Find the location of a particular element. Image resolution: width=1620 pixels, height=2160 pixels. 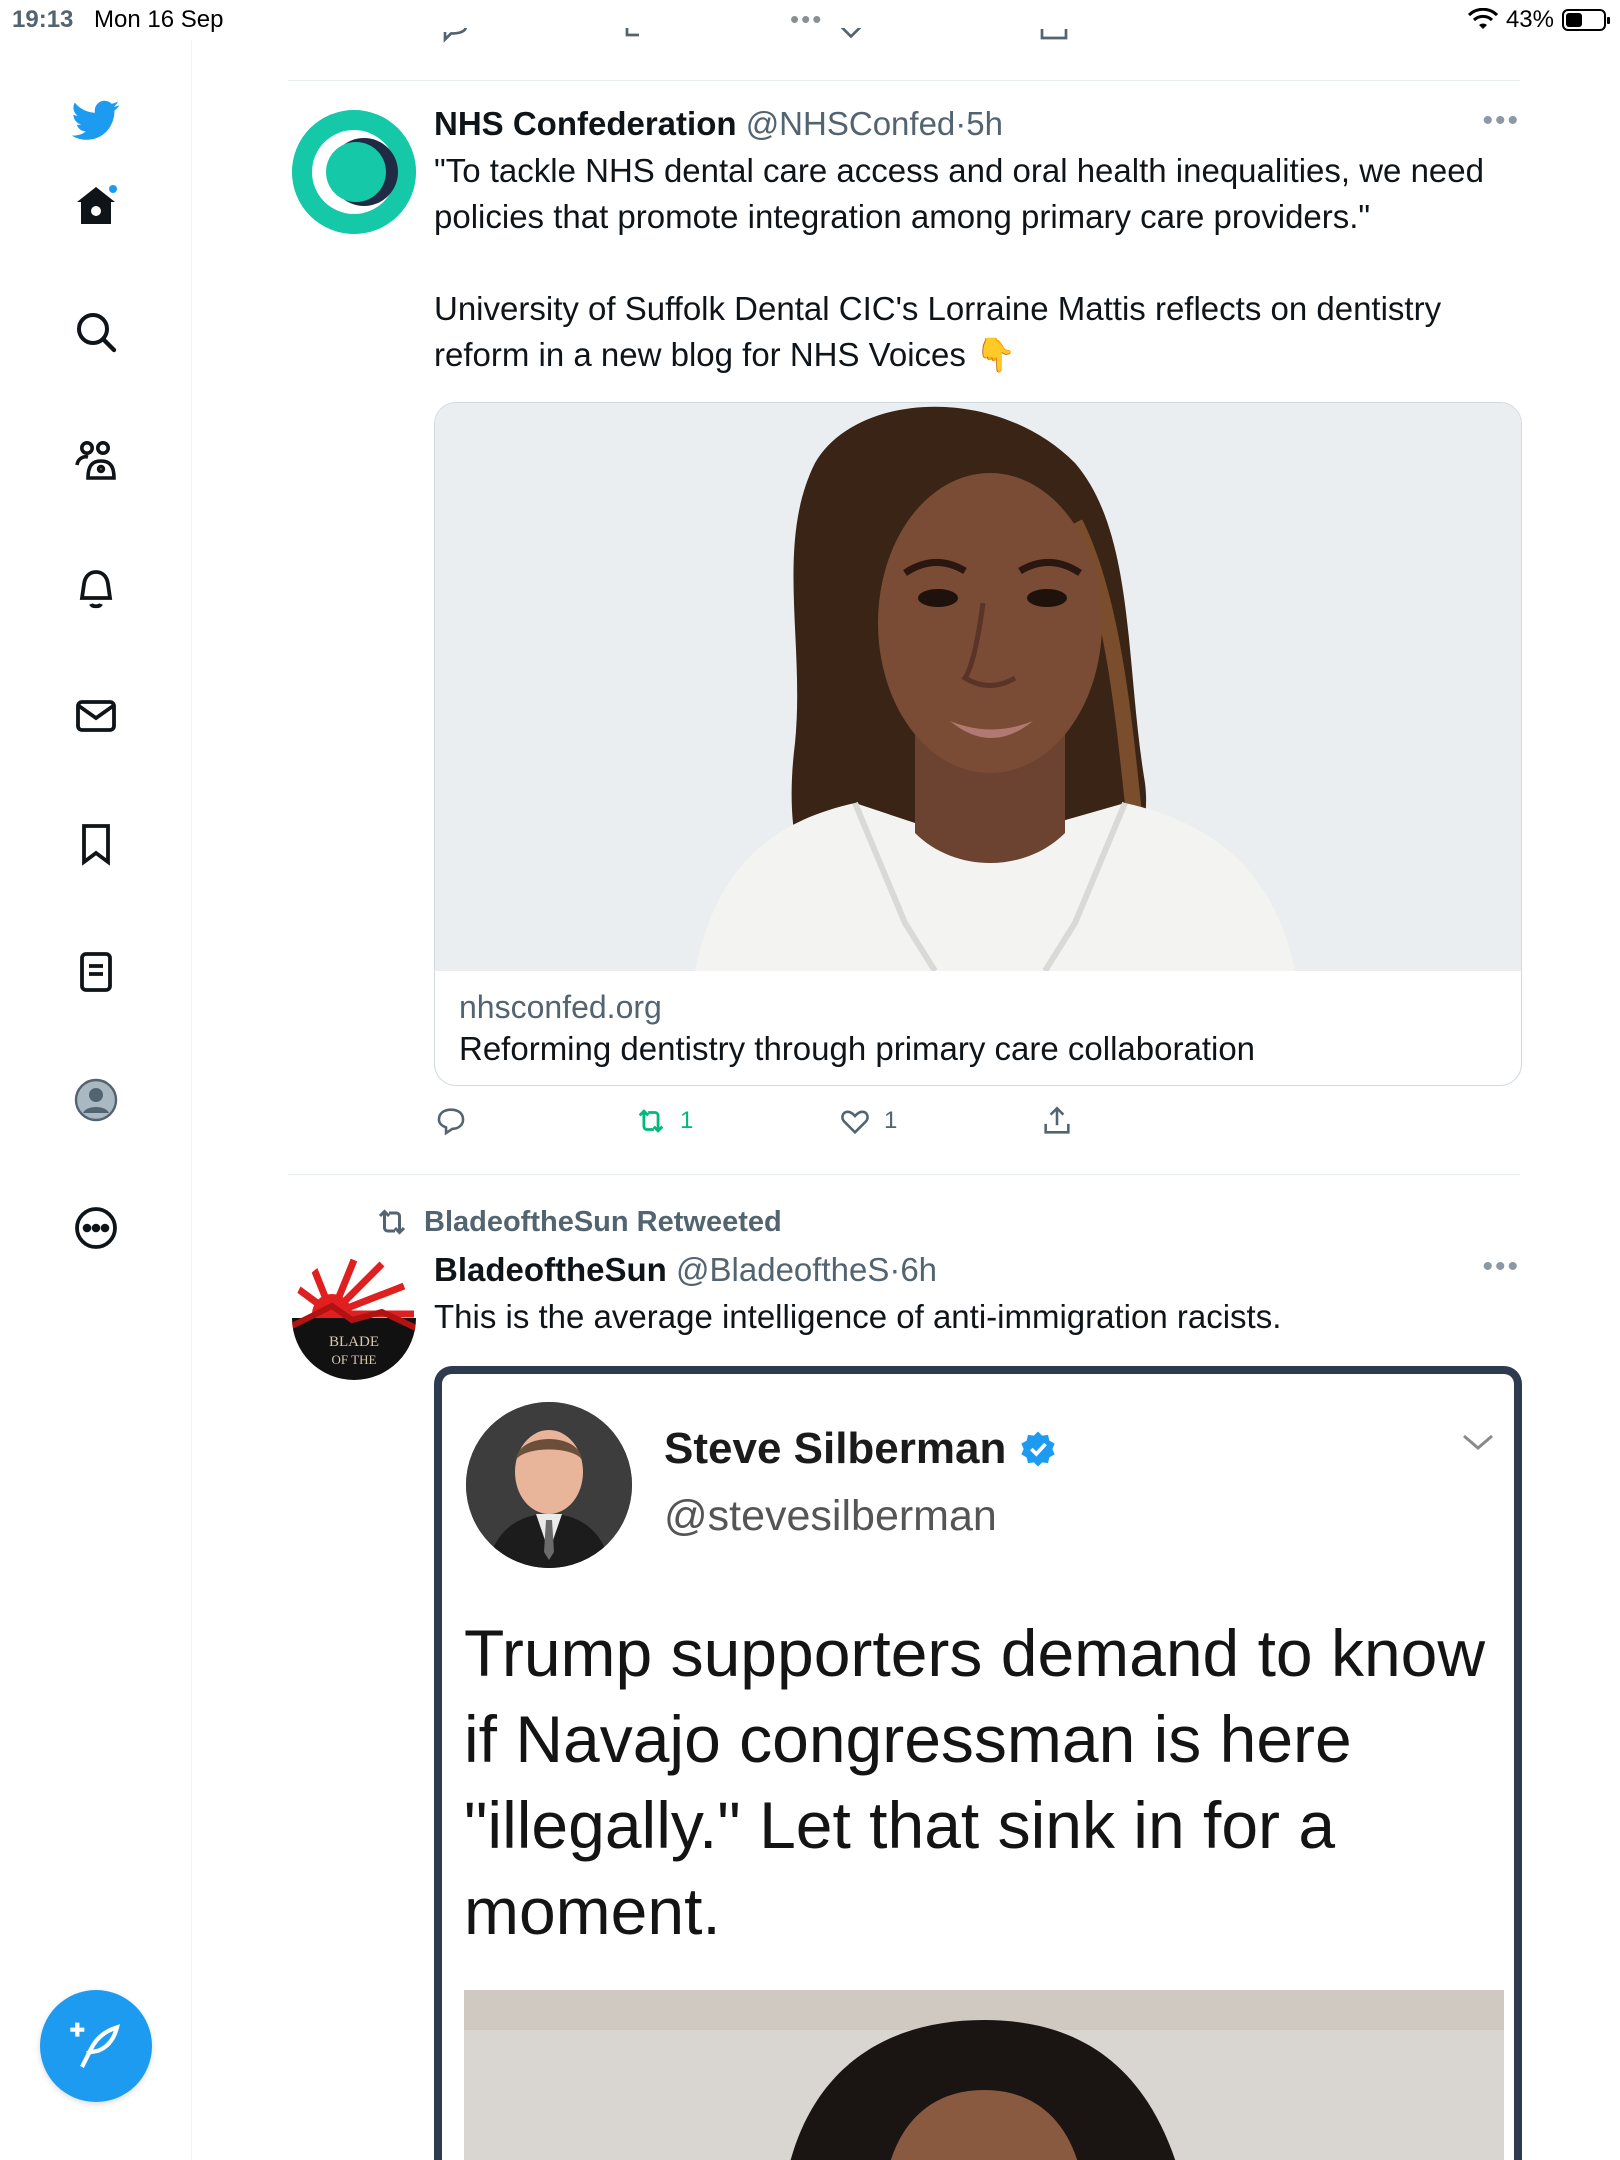

tweet-header: NHS Confederation @NHSConfed·5h is located at coordinates (977, 124).